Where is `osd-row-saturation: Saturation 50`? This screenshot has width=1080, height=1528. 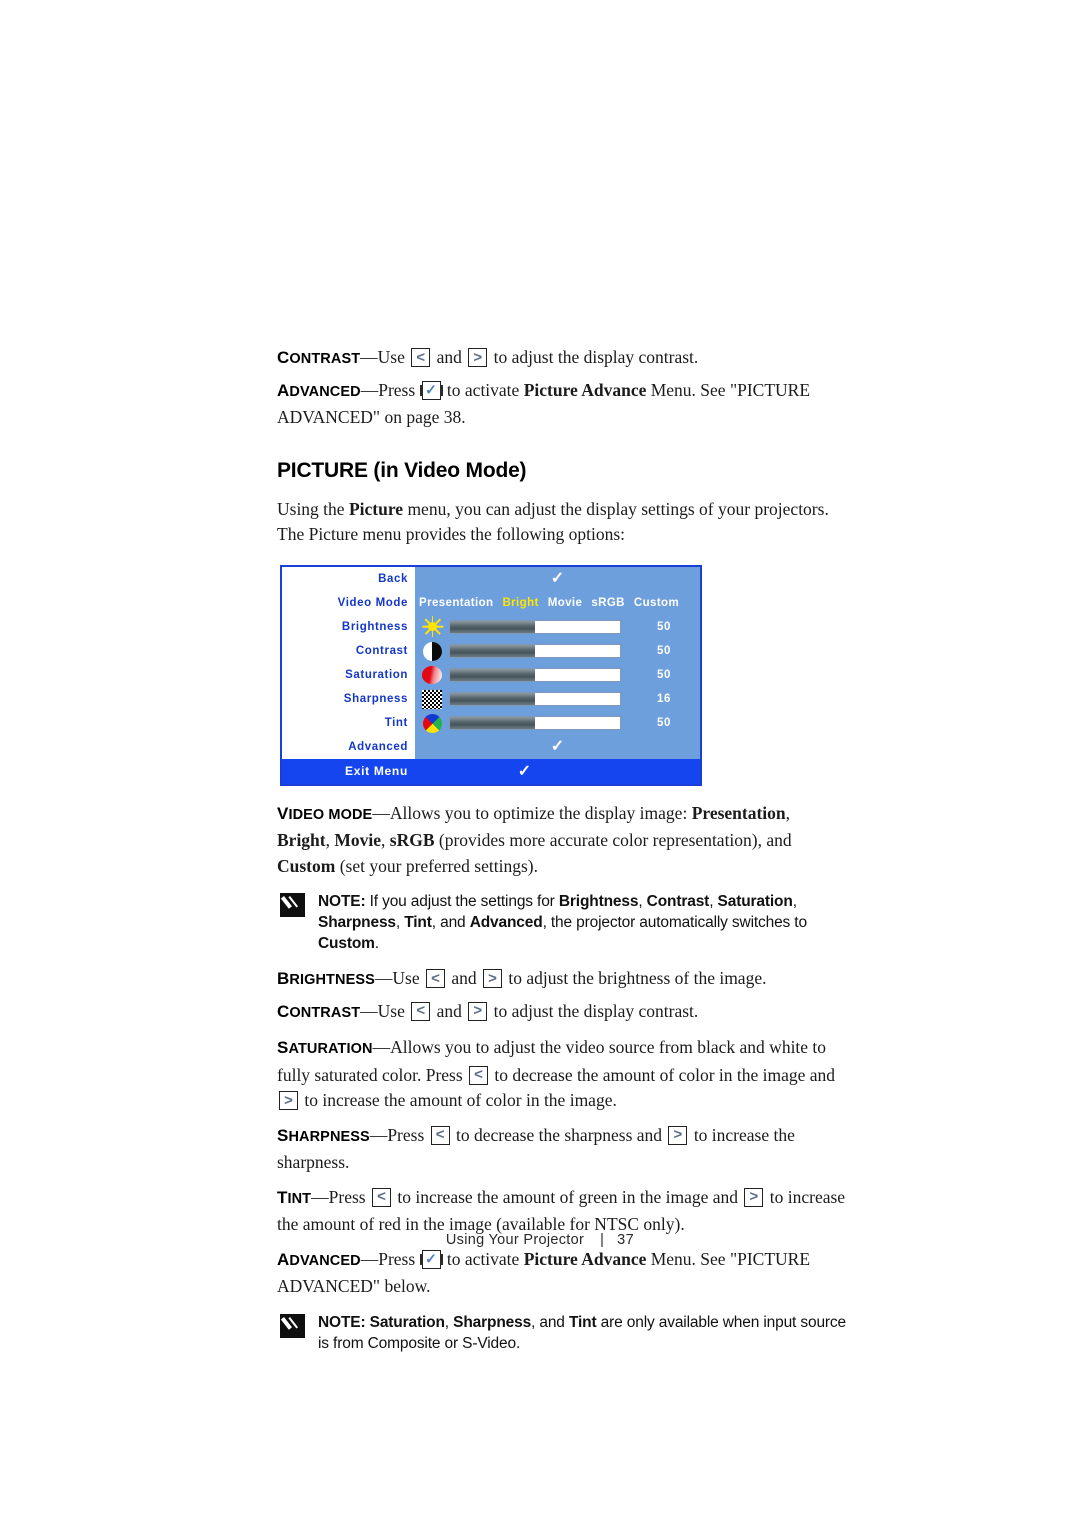
osd-row-saturation: Saturation 50 is located at coordinates (491, 674).